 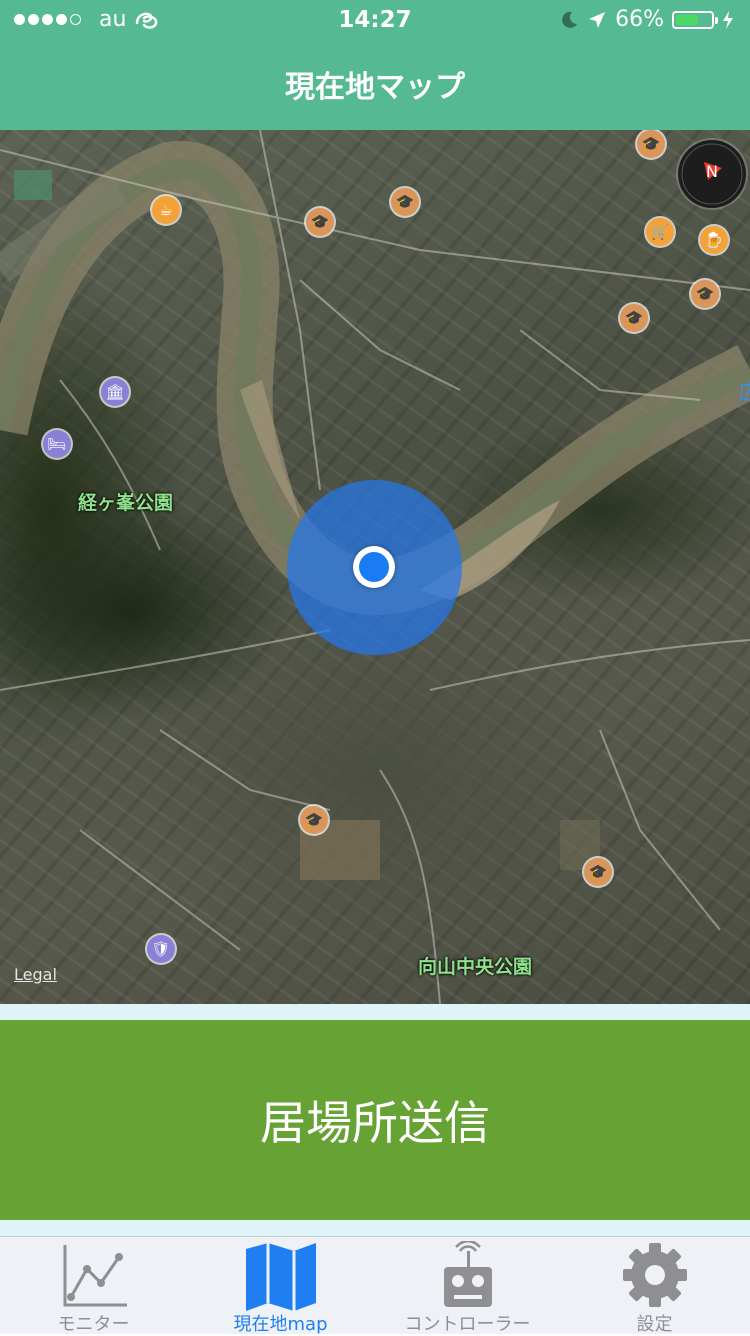 I want to click on location-arrow-icon, so click(x=597, y=19).